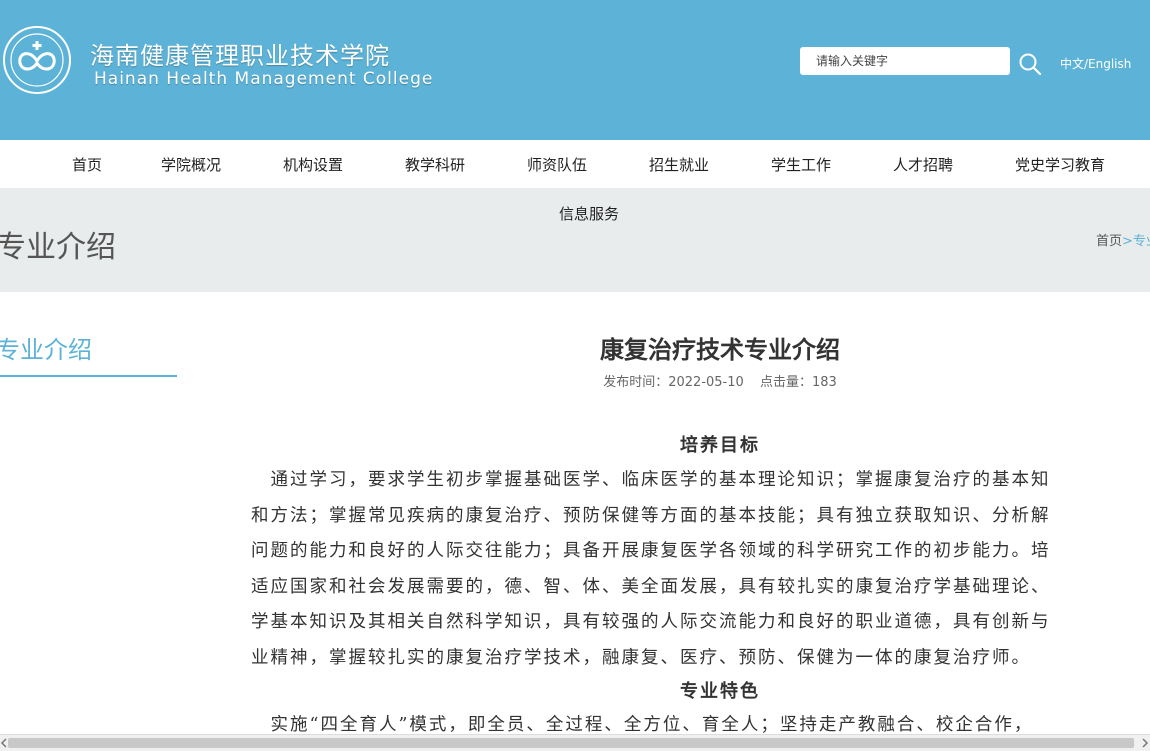 This screenshot has height=751, width=1150. Describe the element at coordinates (1060, 164) in the screenshot. I see `nav-item-party-history: 党史学习教育` at that location.